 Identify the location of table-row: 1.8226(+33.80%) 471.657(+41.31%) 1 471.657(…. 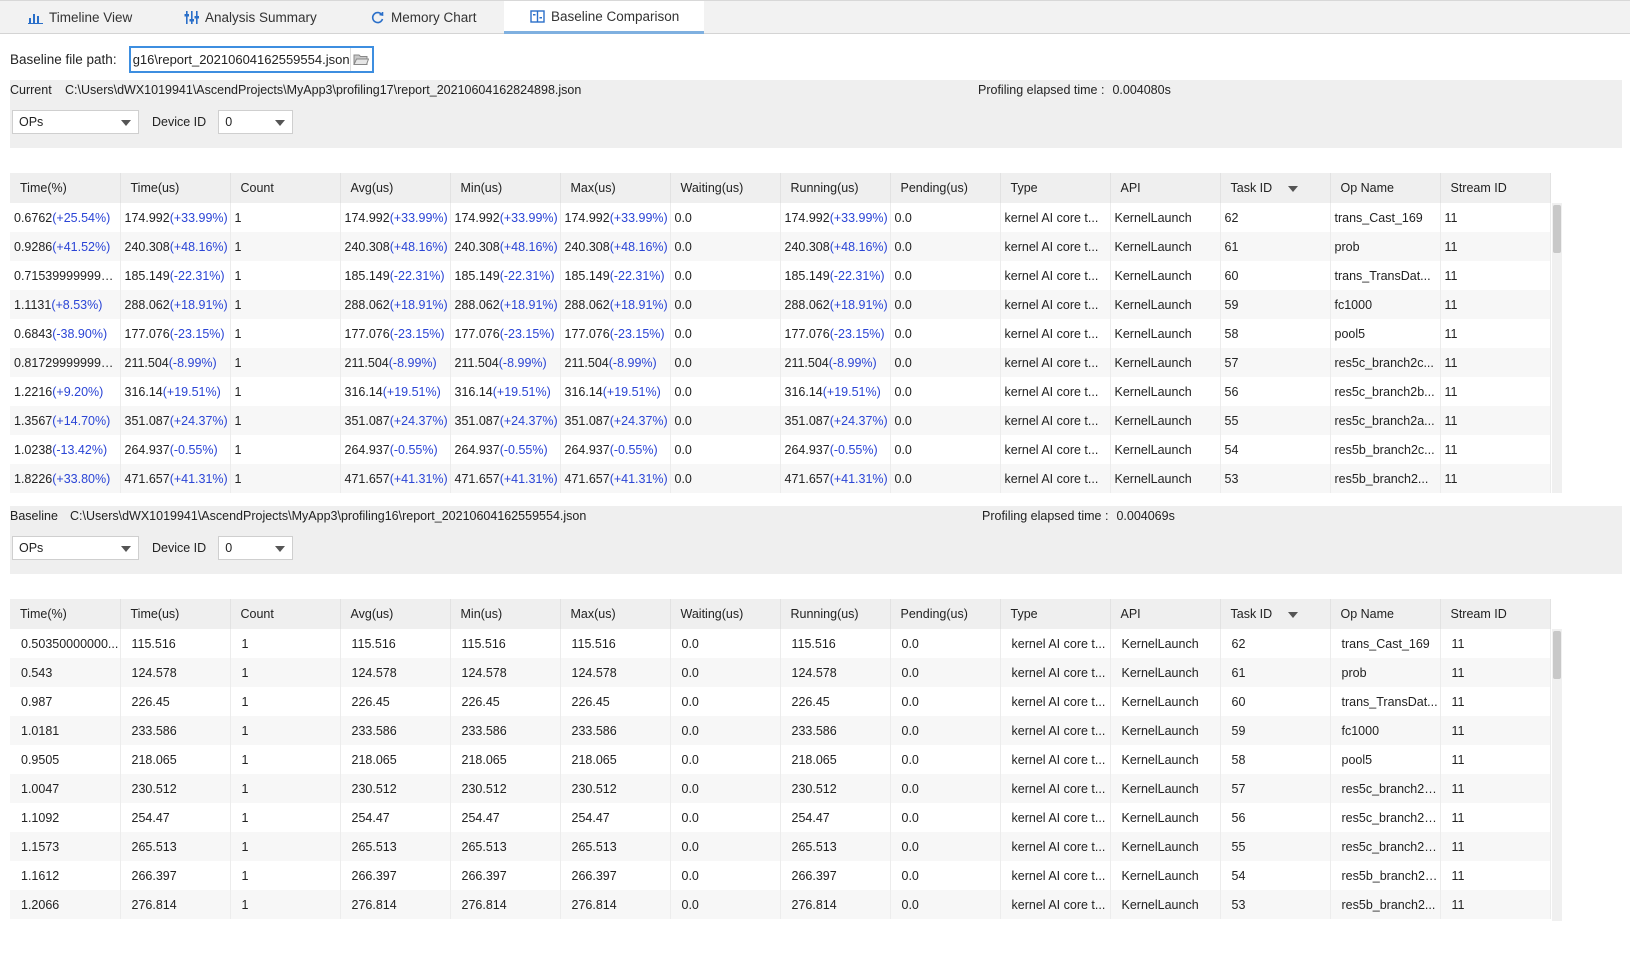
(780, 478).